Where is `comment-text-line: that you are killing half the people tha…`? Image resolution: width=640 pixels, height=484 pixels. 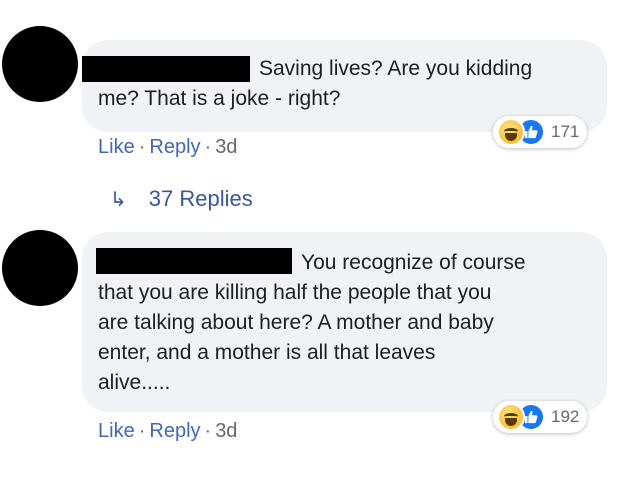
comment-text-line: that you are killing half the people tha… is located at coordinates (295, 292).